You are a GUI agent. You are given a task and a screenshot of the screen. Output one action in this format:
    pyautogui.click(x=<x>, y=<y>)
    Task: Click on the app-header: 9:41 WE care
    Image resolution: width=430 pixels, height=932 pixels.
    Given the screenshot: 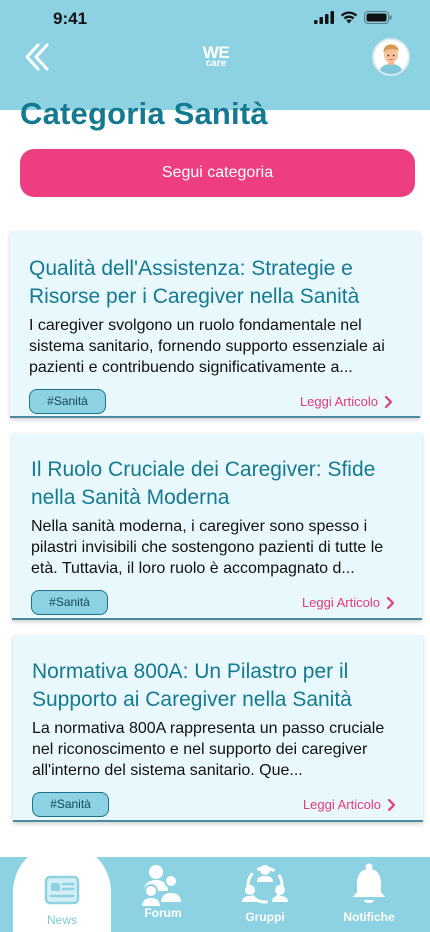 What is the action you would take?
    pyautogui.click(x=215, y=55)
    